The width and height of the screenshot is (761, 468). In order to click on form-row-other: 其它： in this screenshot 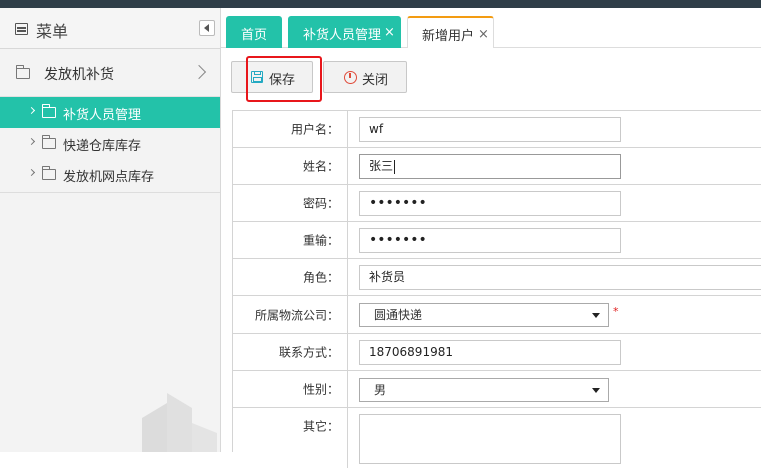, I will do `click(497, 438)`.